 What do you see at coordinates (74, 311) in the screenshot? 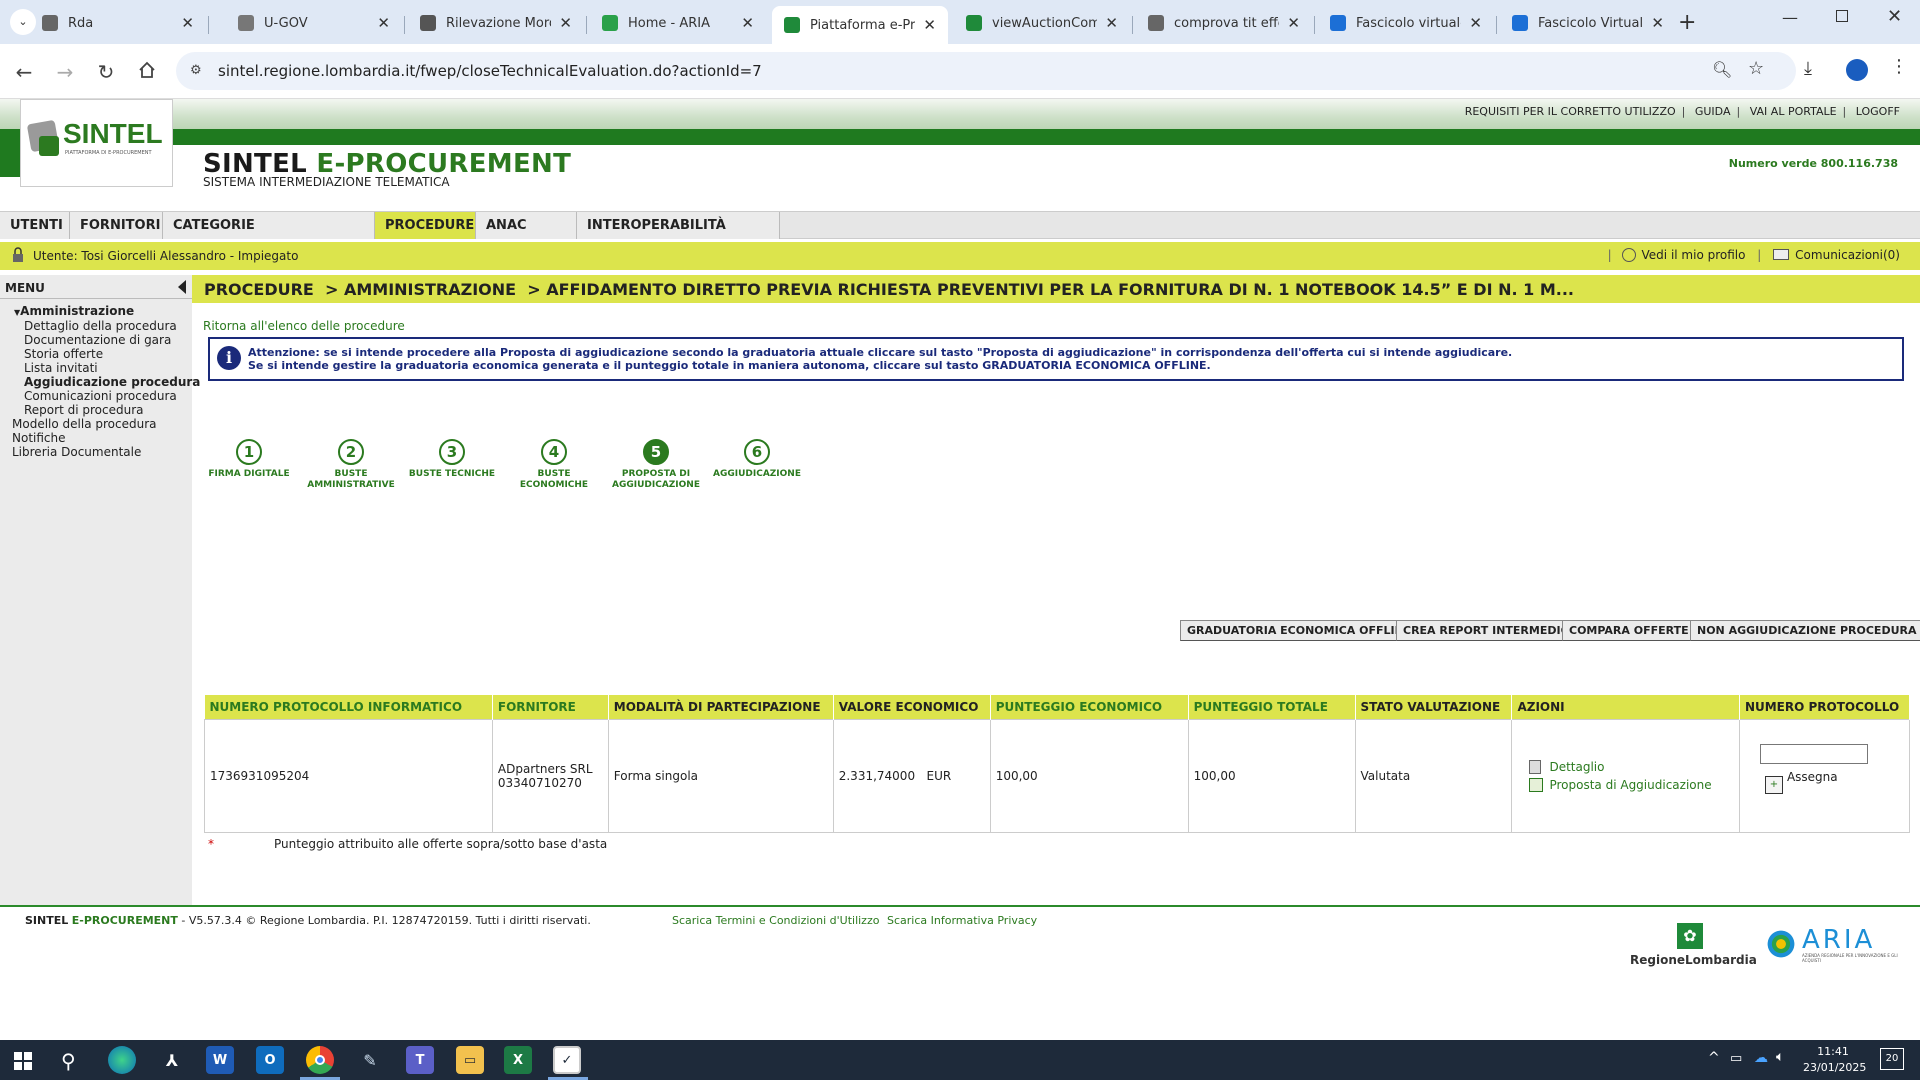
I see `sidebar-section-amministrazione: ▼Amministrazione` at bounding box center [74, 311].